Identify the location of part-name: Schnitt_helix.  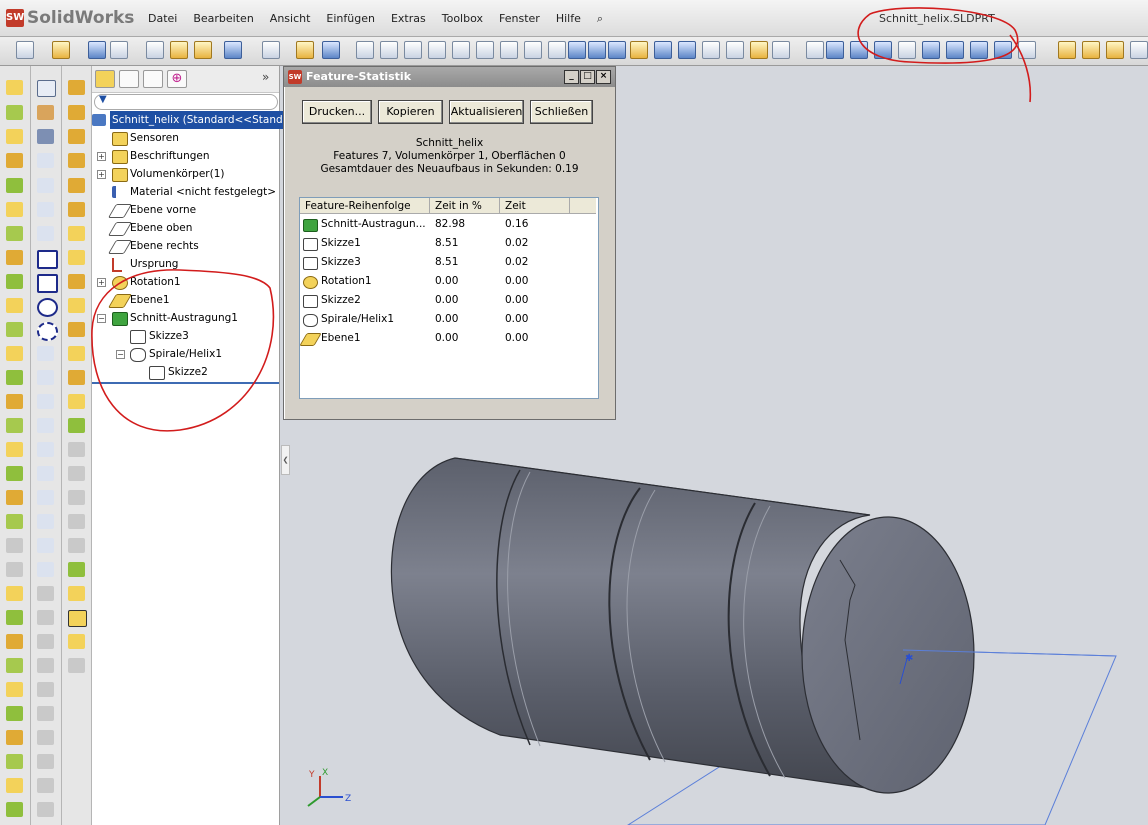
(449, 143).